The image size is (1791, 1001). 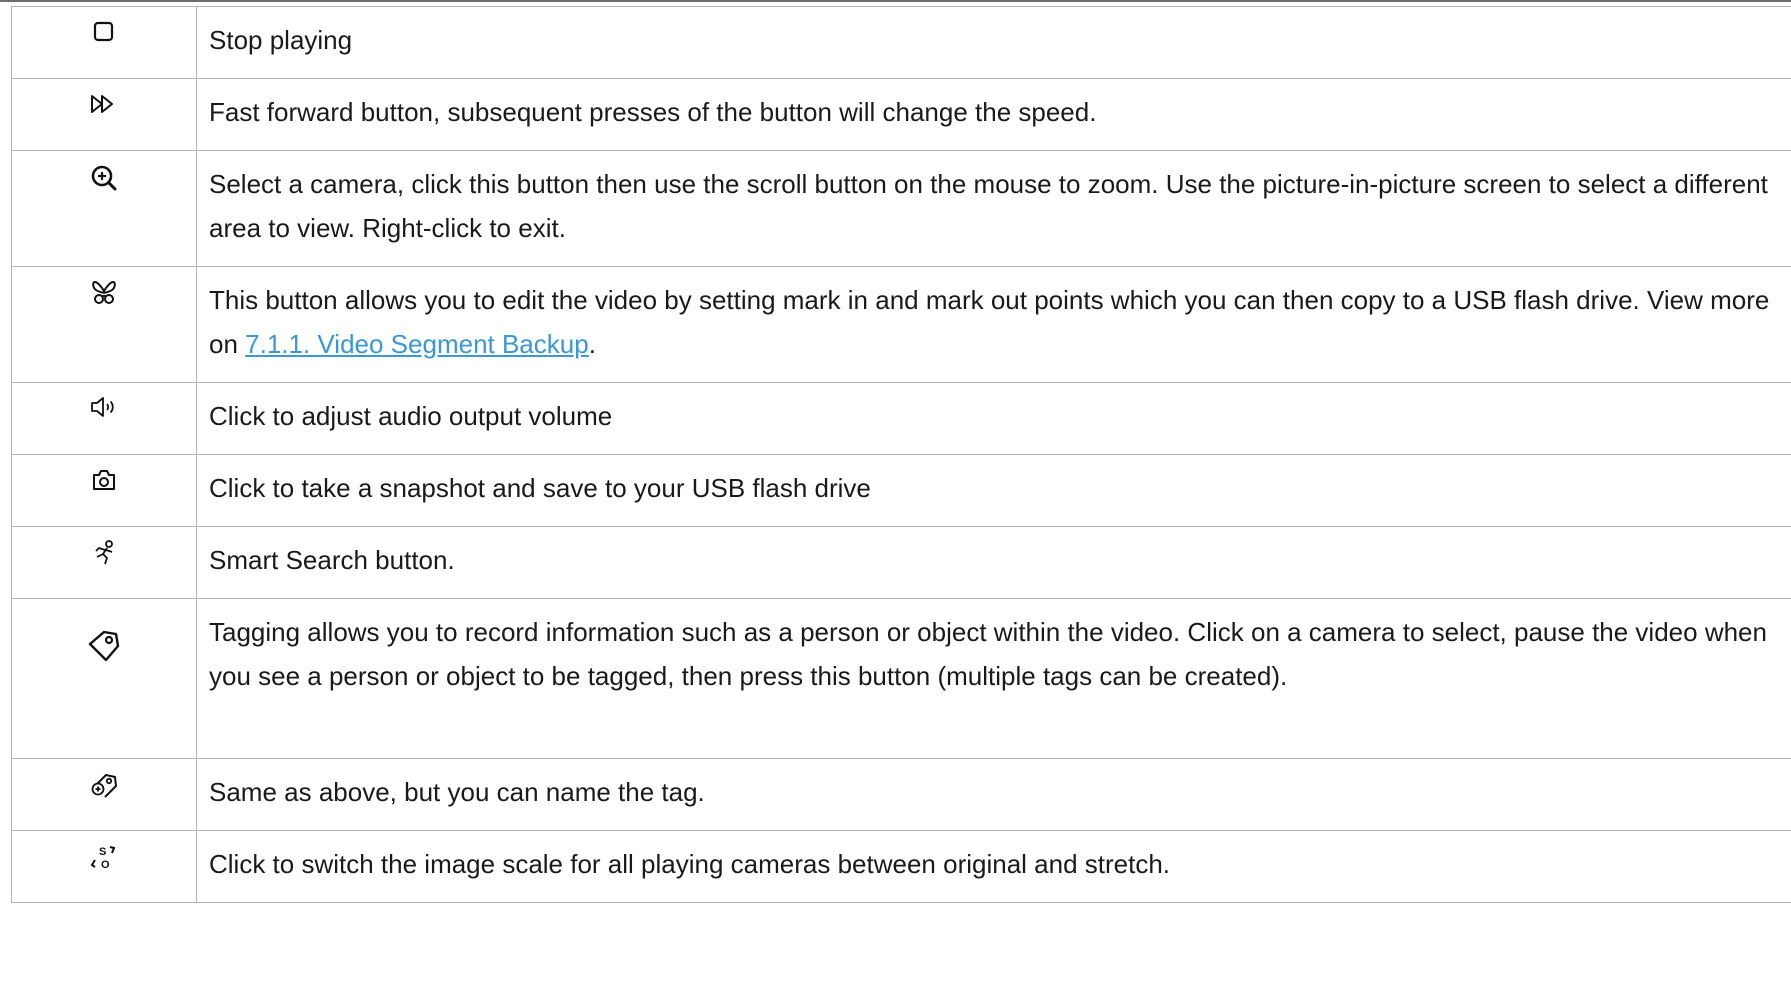 I want to click on description-text-part: ., so click(x=592, y=344).